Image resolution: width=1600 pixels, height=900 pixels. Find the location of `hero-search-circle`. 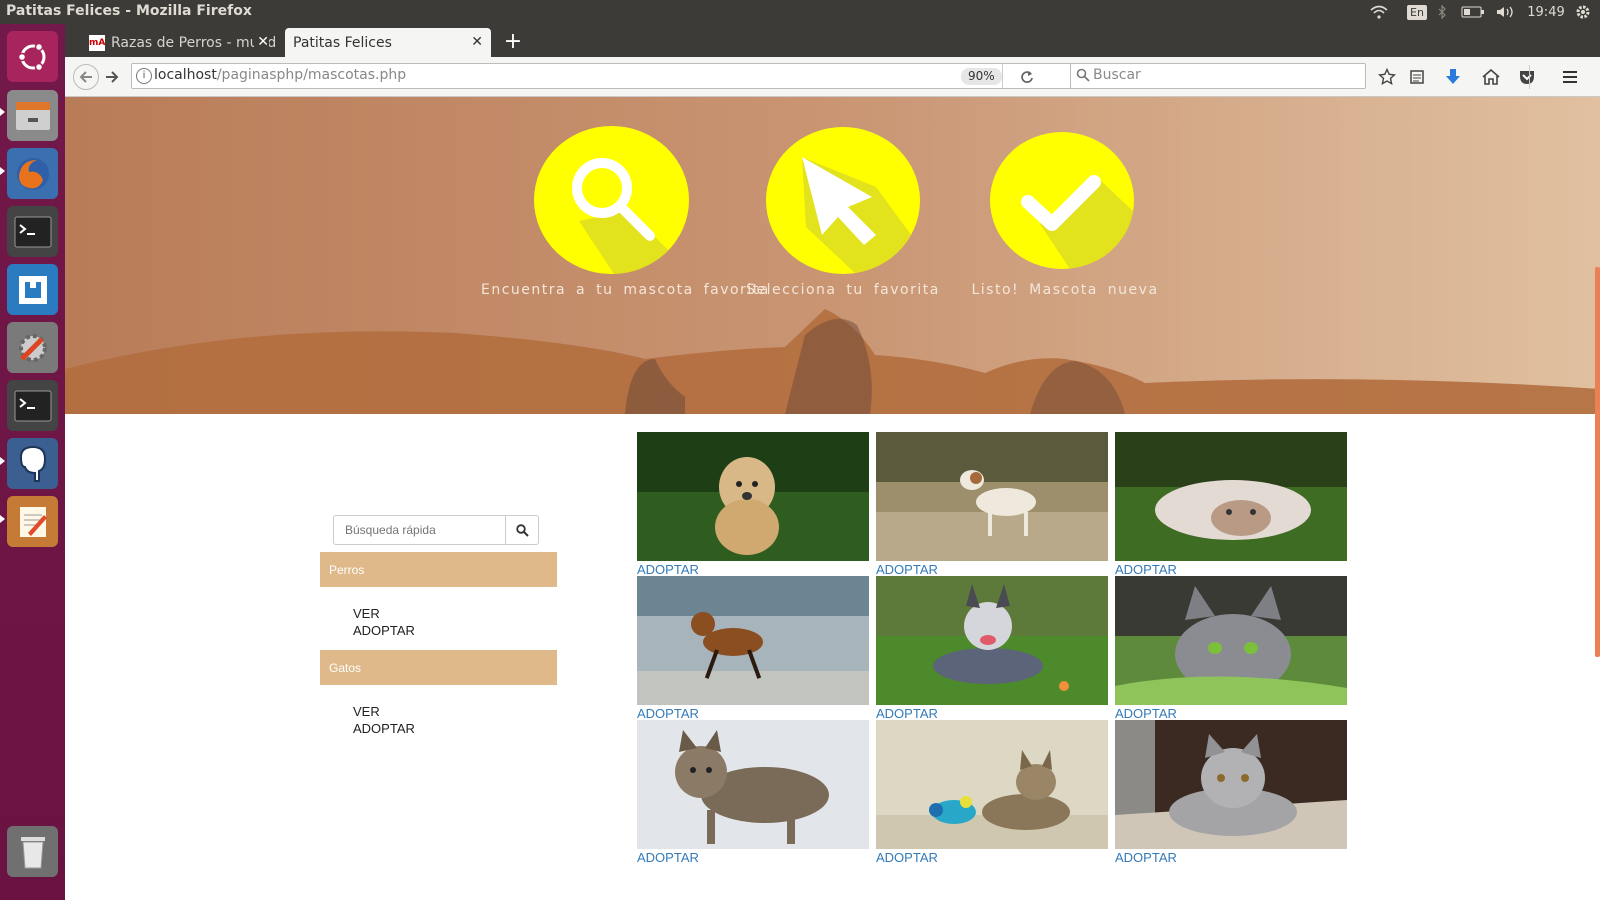

hero-search-circle is located at coordinates (611, 200).